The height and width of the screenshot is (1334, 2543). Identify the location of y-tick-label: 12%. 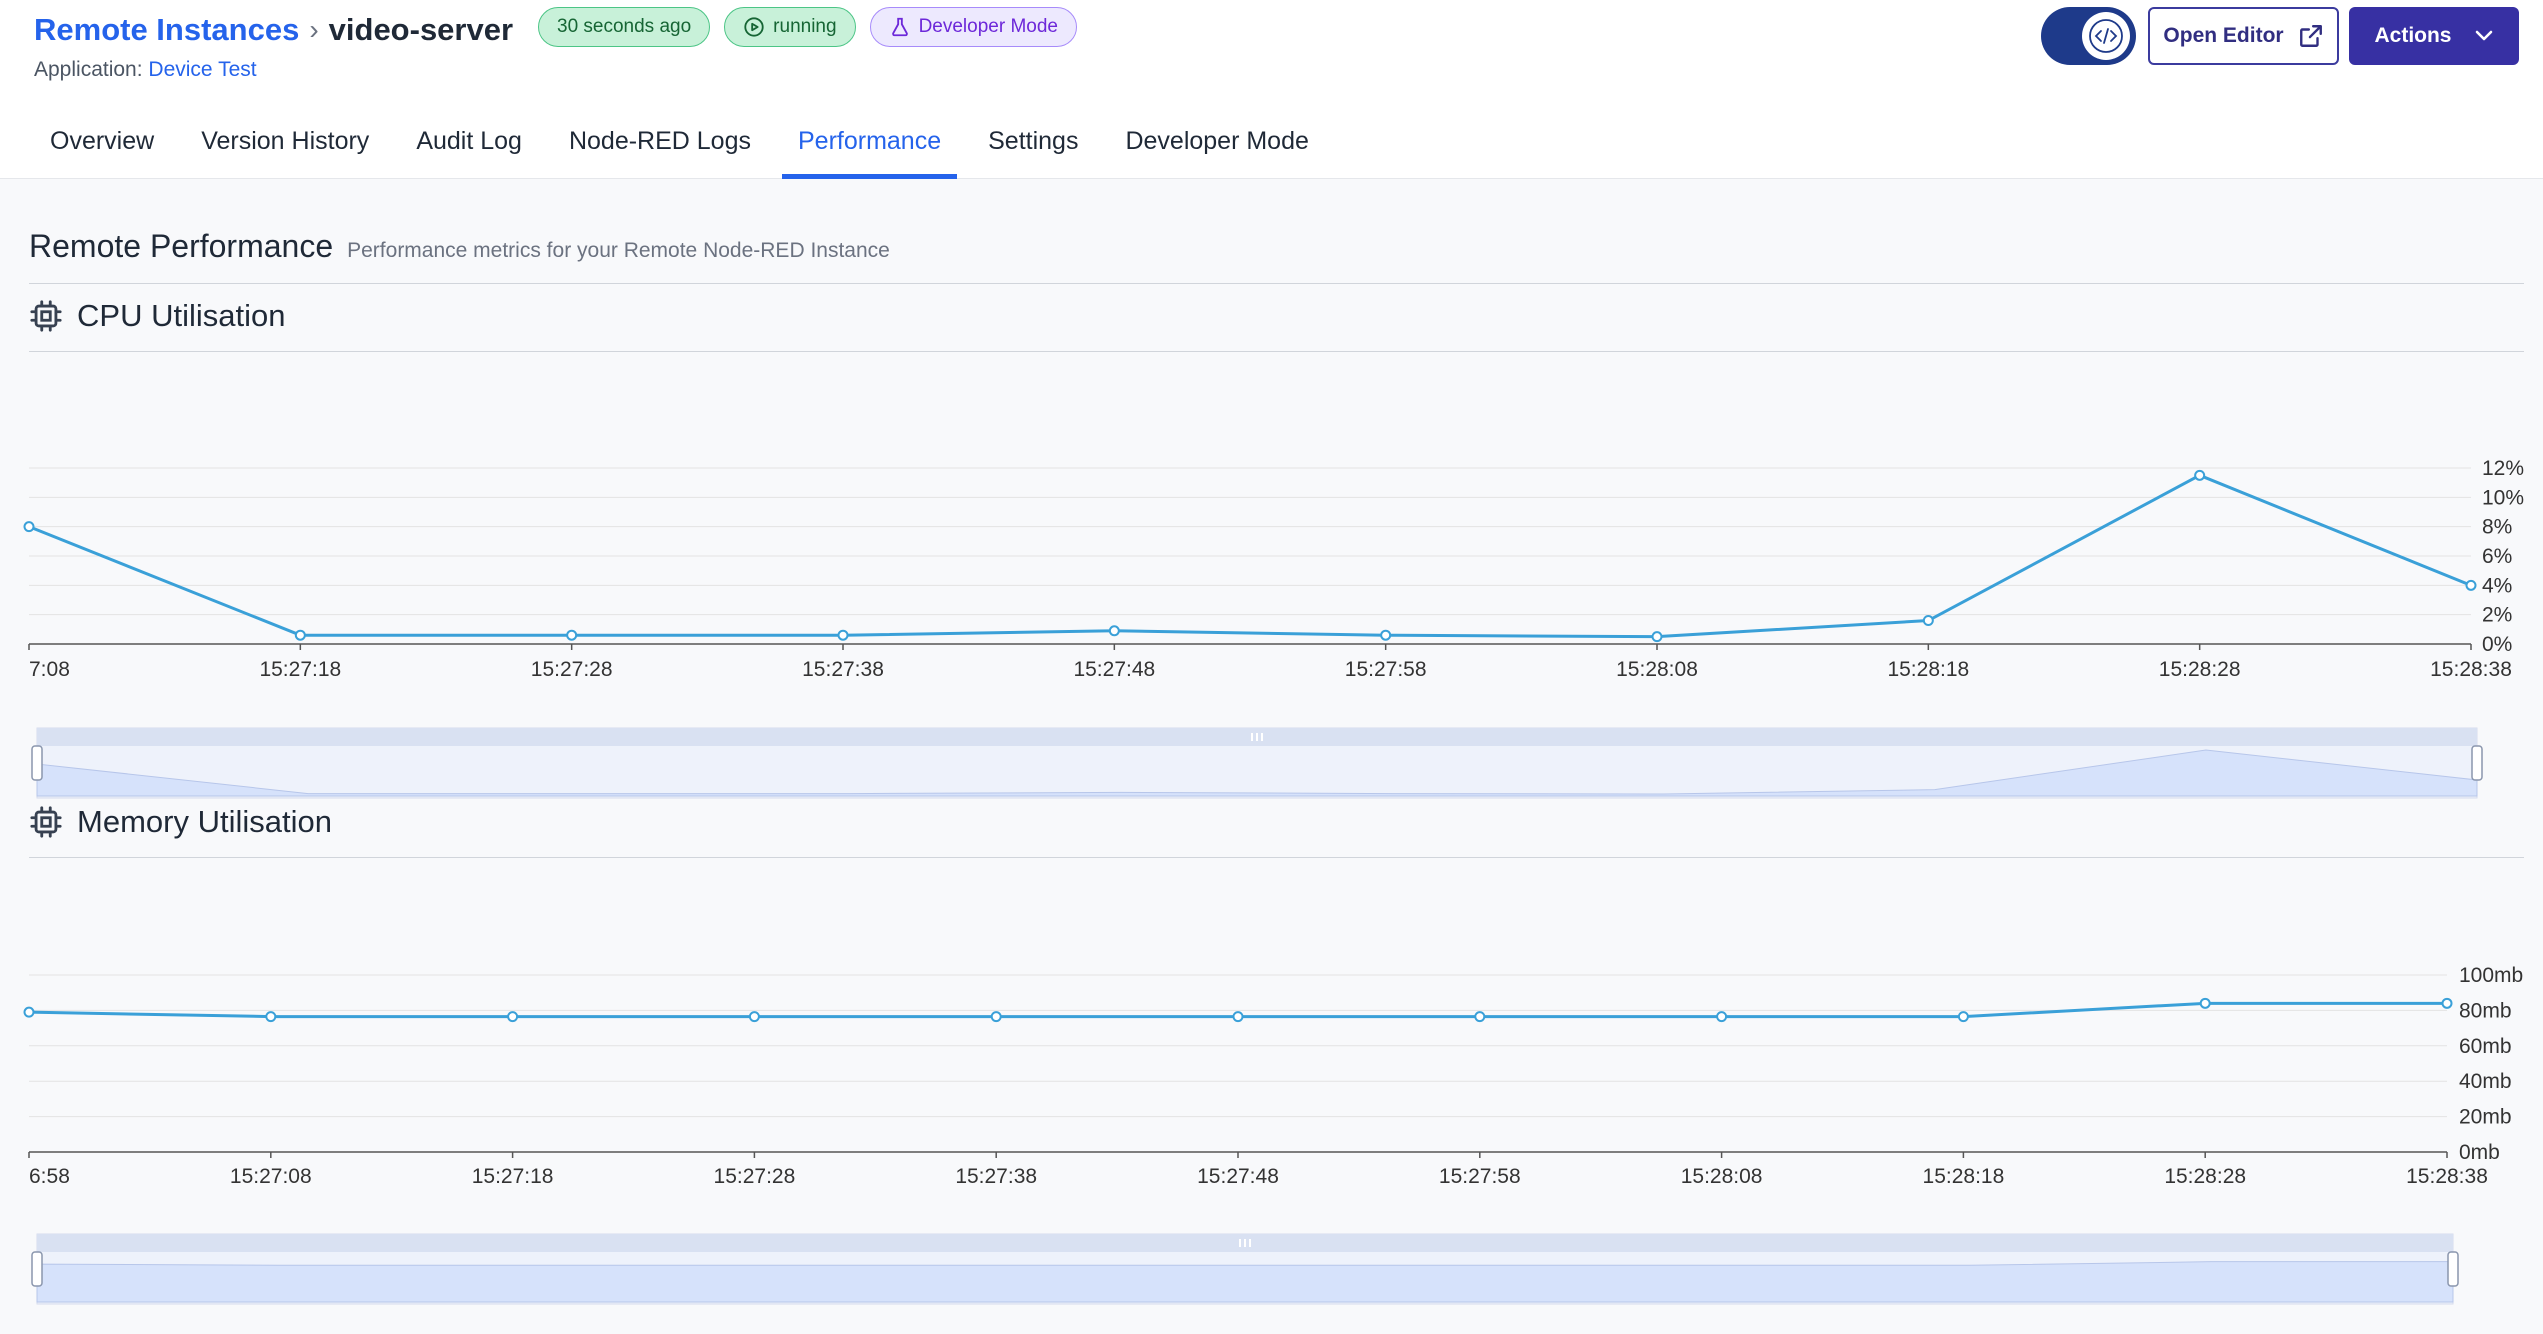
(2503, 468).